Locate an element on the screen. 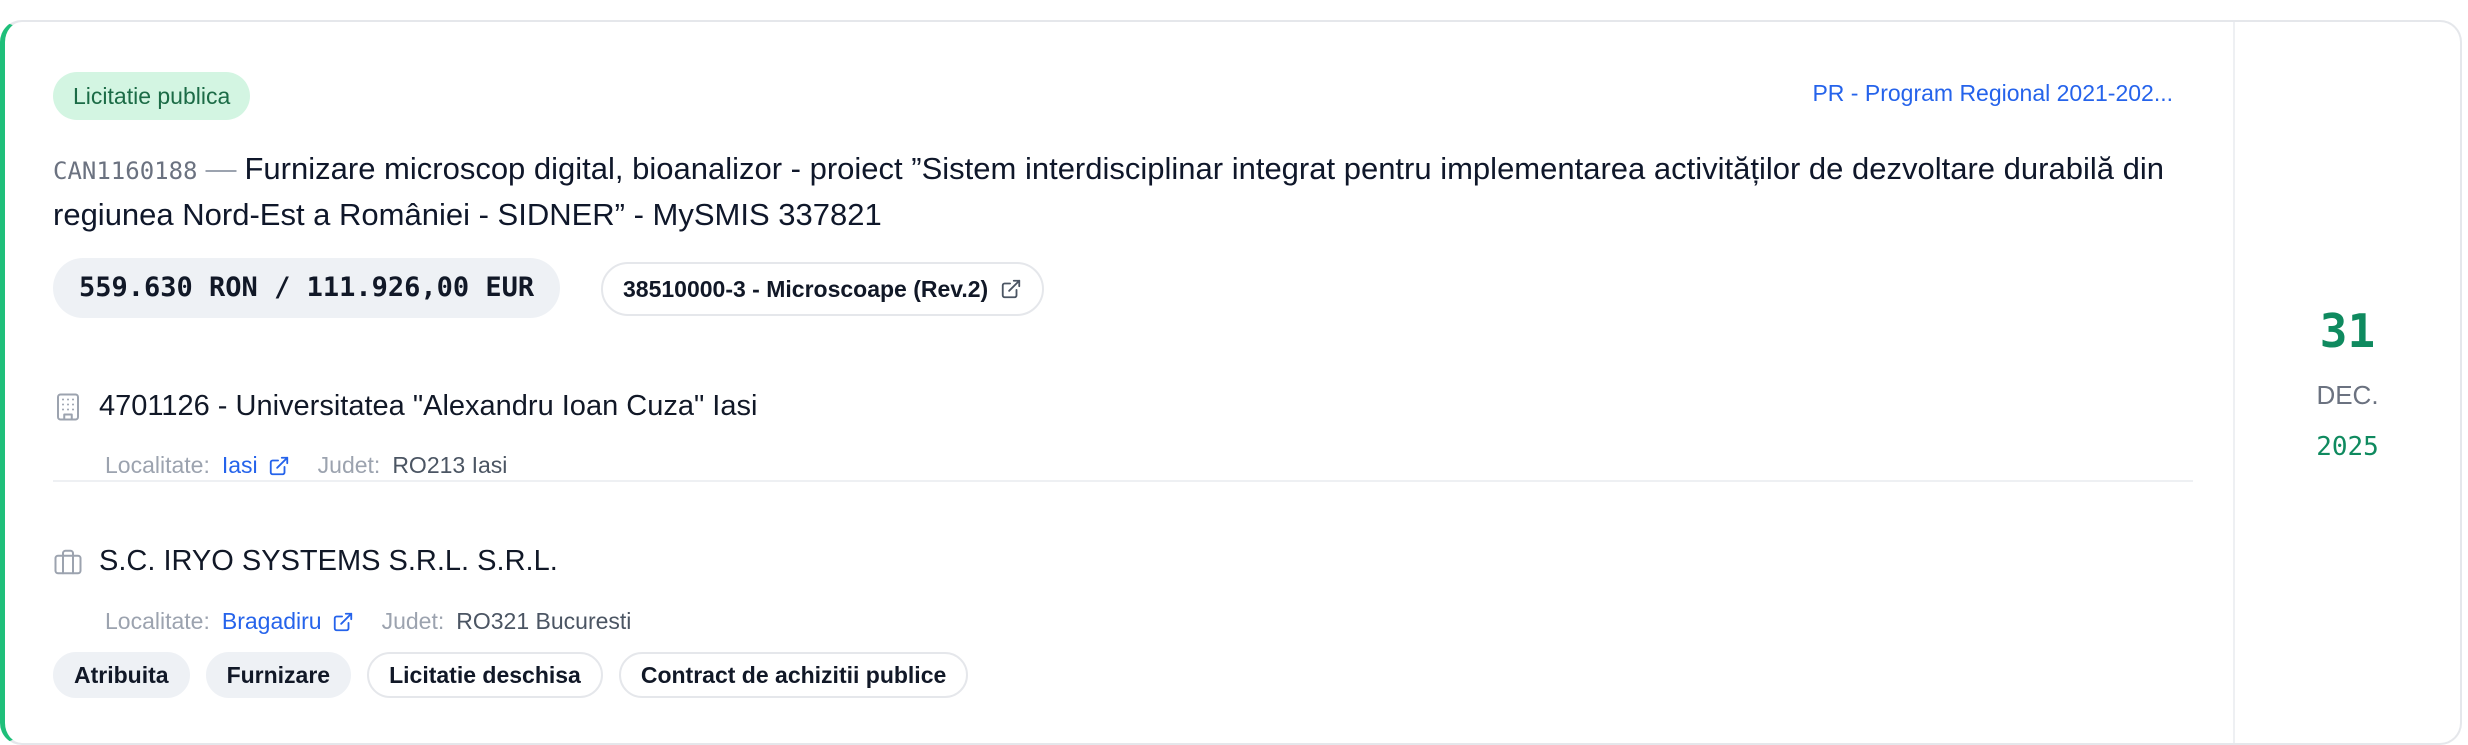 The image size is (2468, 745). cpv-link: 38510000-3 - Microscoape (Rev.2) is located at coordinates (823, 289).